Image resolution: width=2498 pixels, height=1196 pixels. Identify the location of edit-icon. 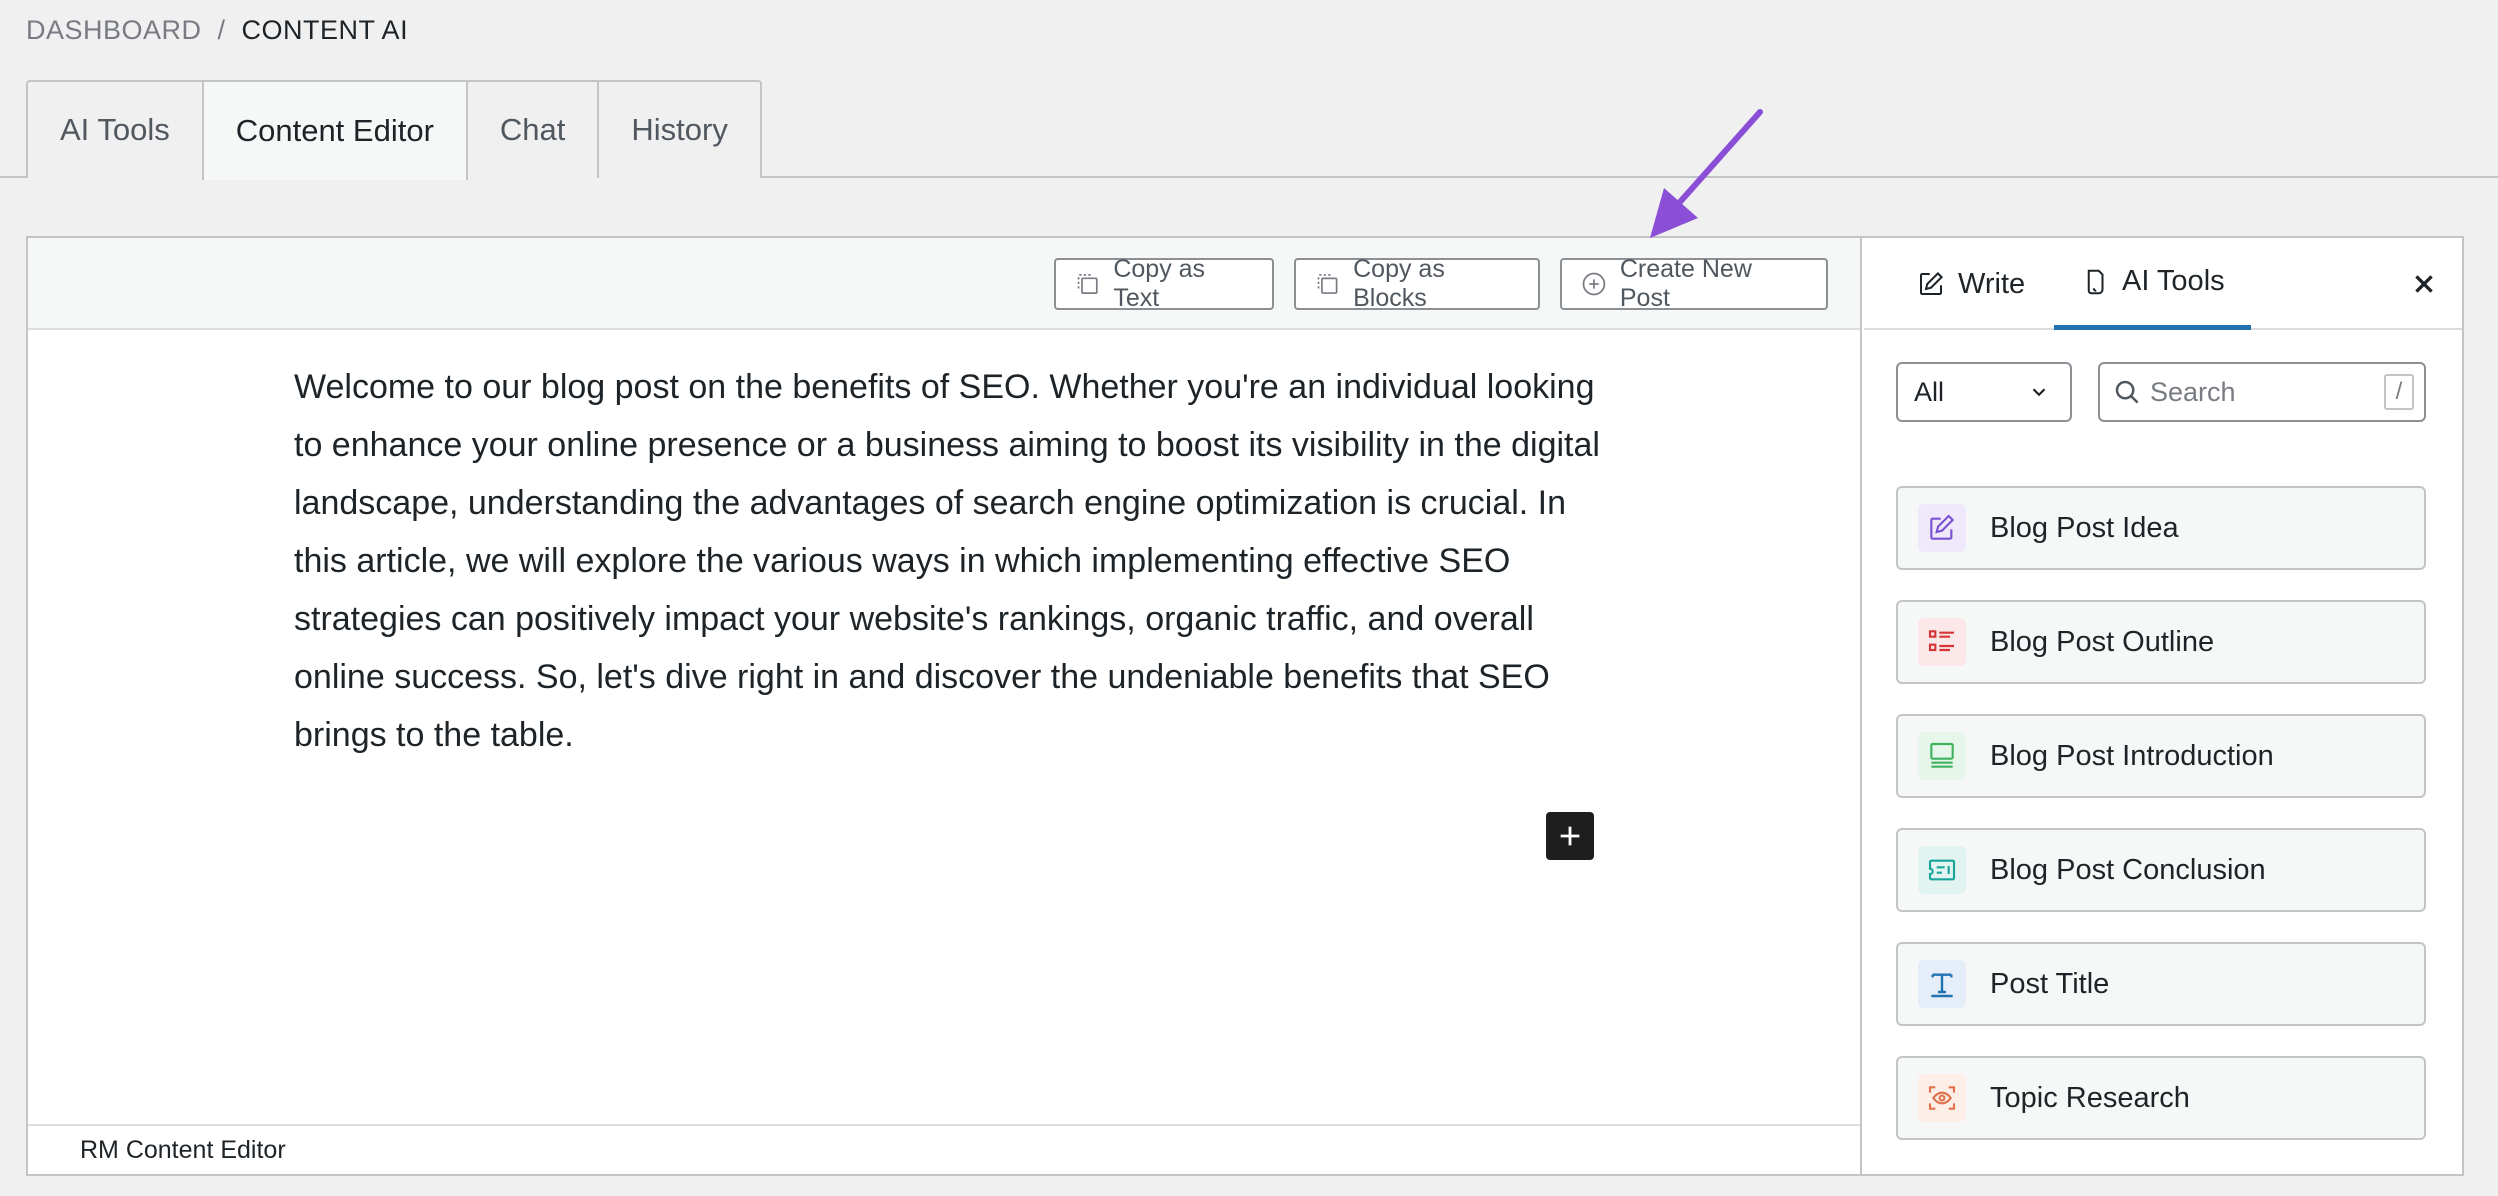
(1932, 283).